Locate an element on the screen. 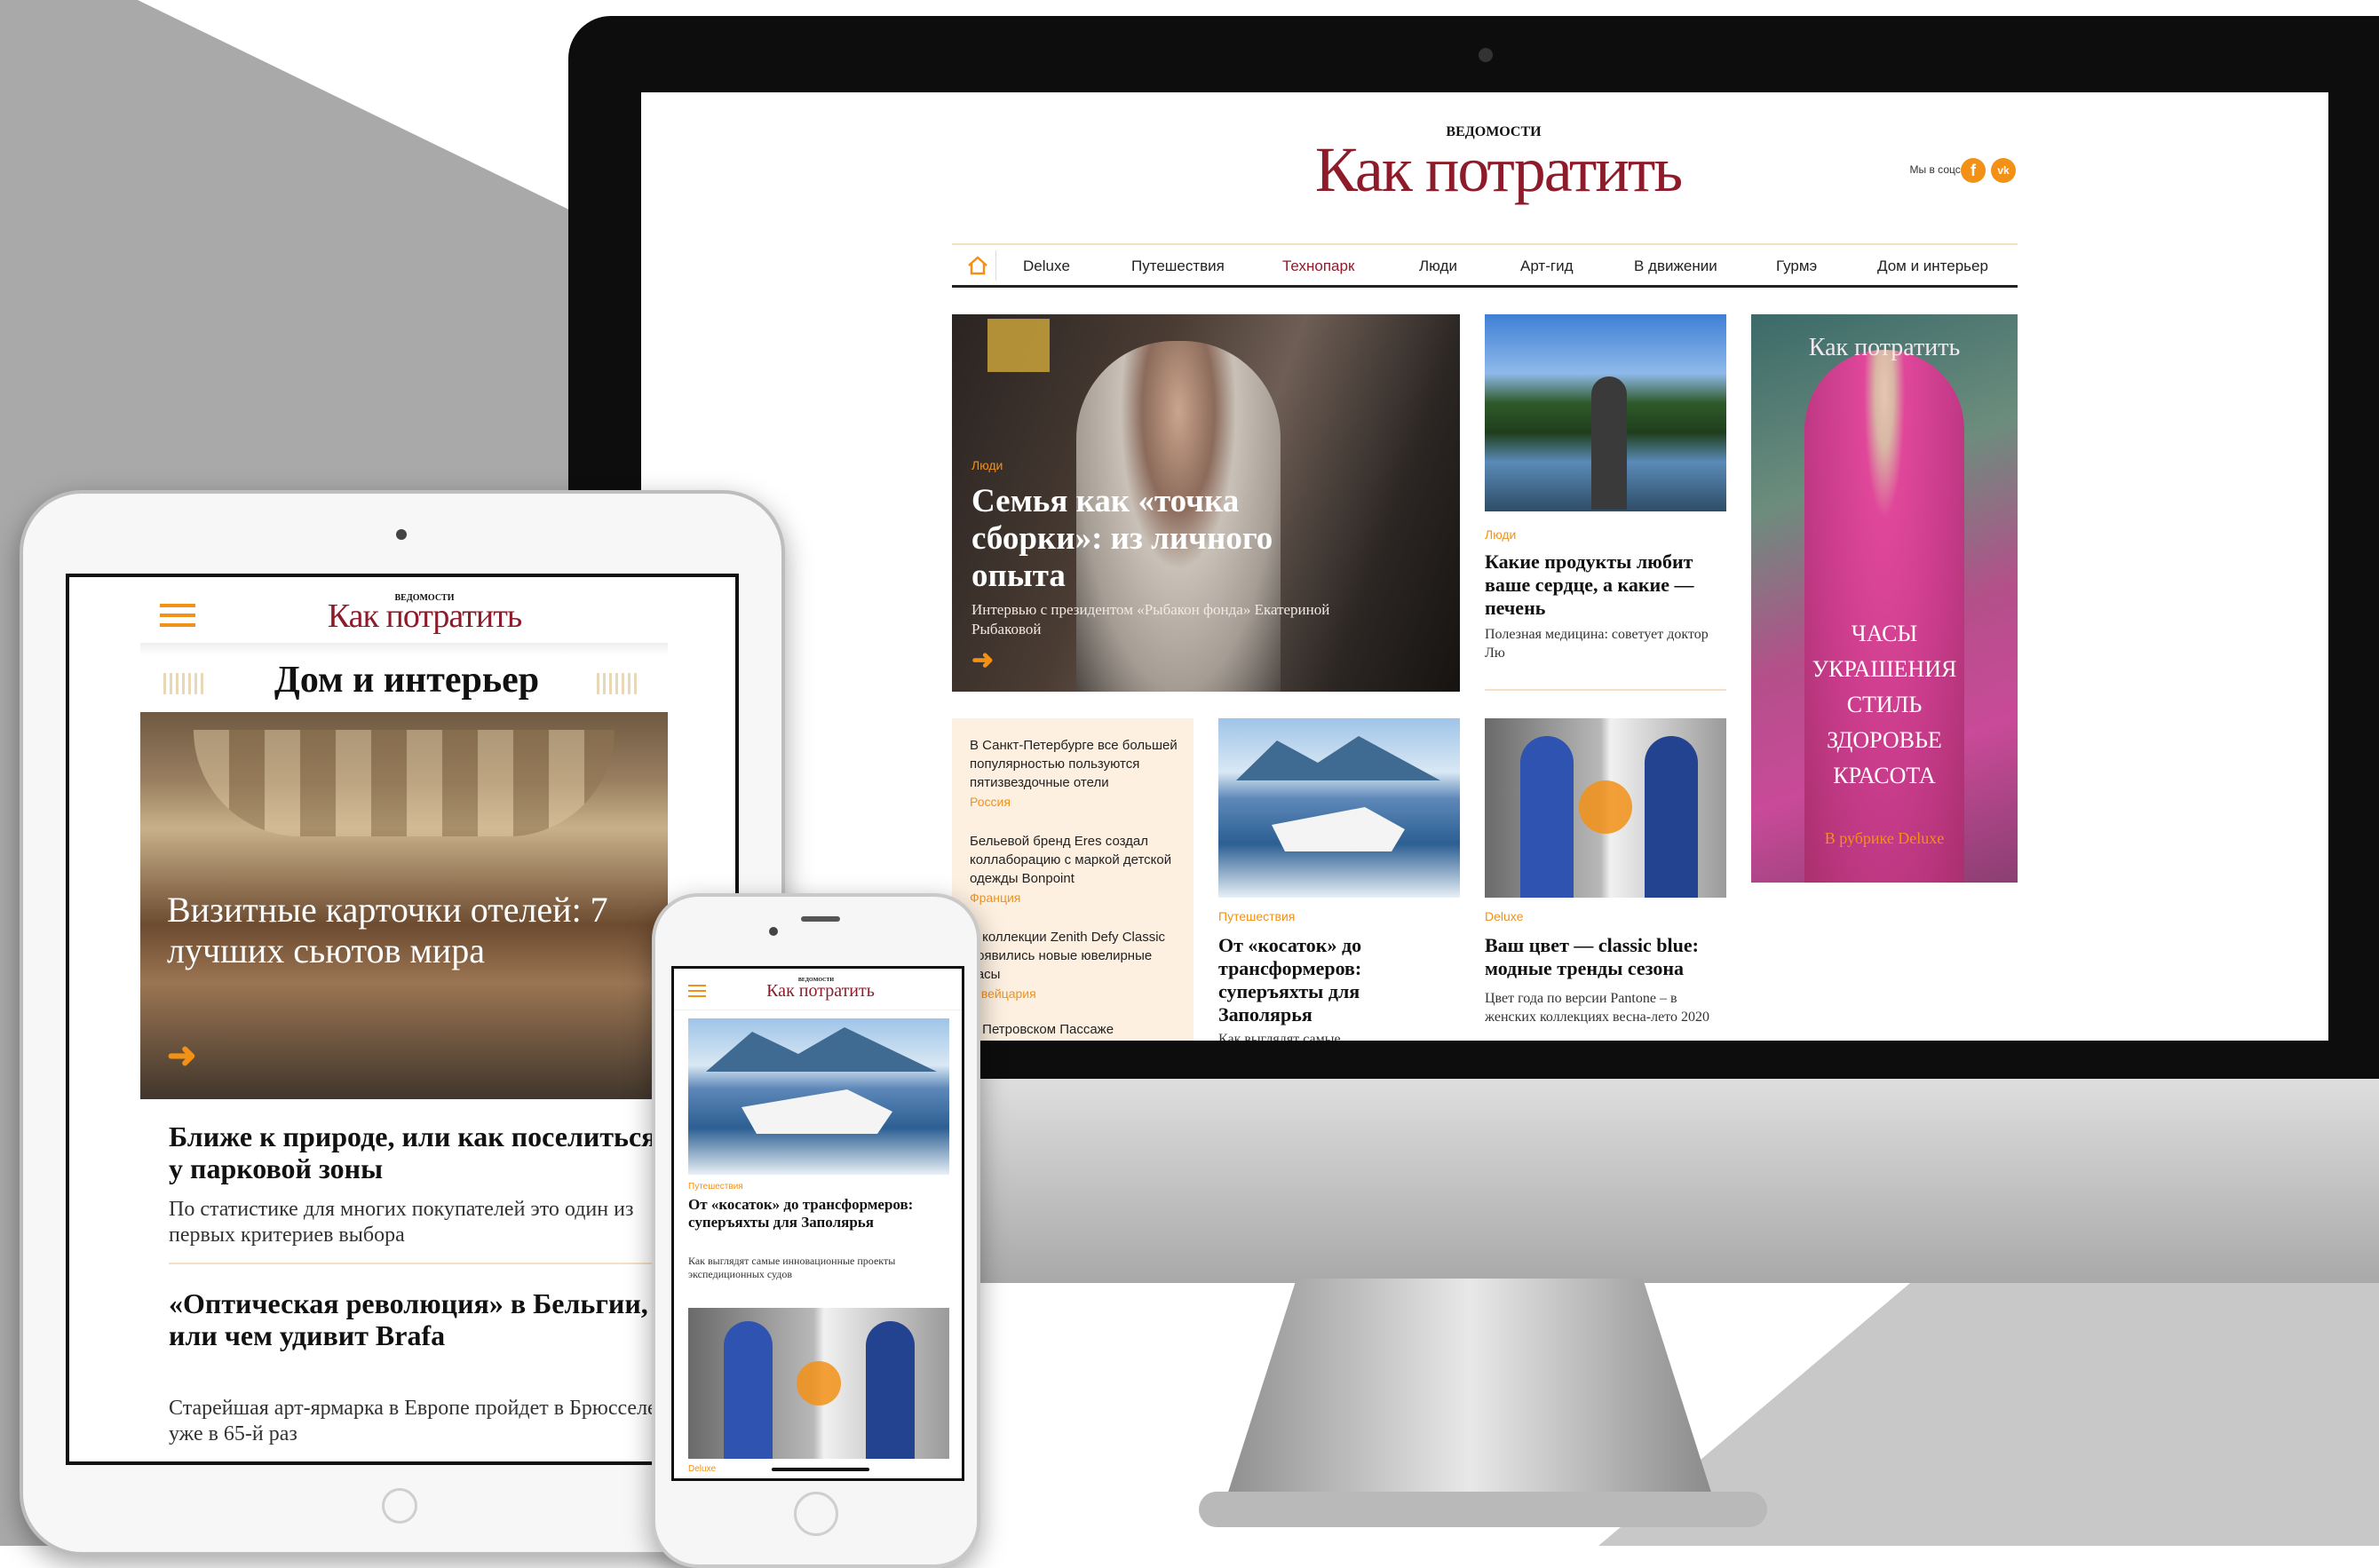  story-image-yacht is located at coordinates (1339, 808).